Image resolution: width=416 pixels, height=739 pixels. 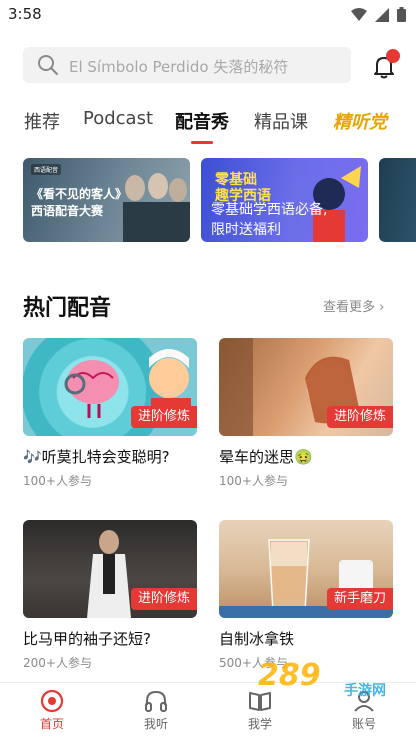 What do you see at coordinates (179, 67) in the screenshot?
I see `search-placeholder: El Símbolo Perdido 失落的秘符` at bounding box center [179, 67].